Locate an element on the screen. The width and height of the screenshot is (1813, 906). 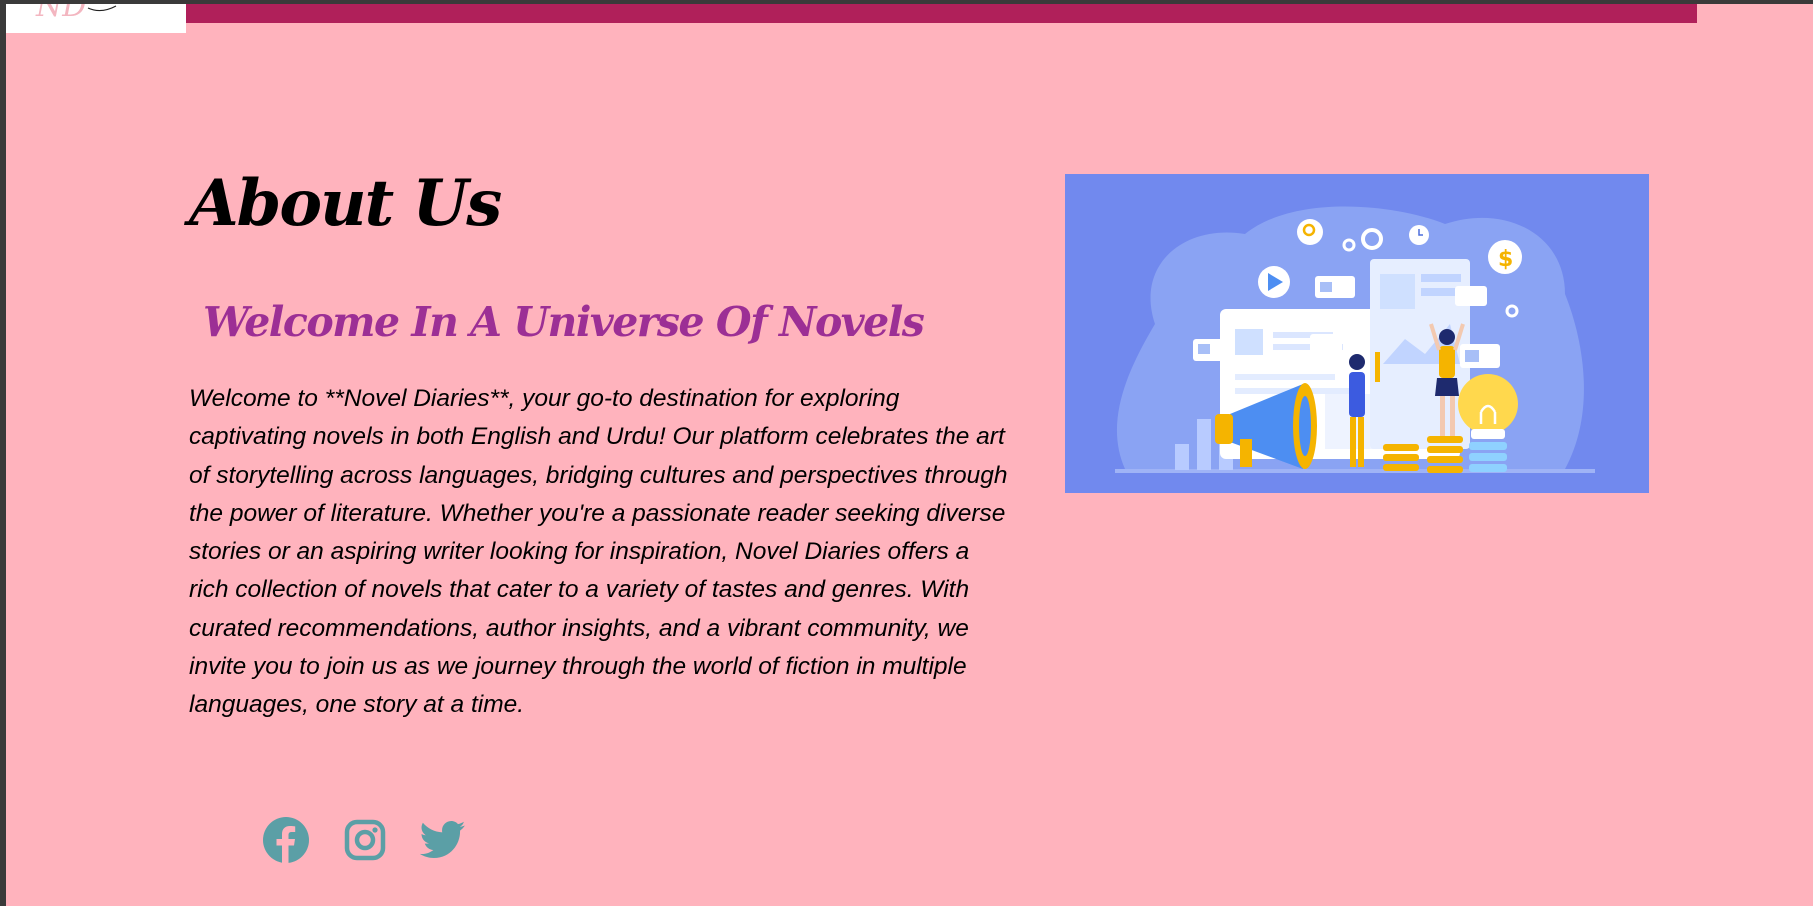
site-logo: ND is located at coordinates (96, 18).